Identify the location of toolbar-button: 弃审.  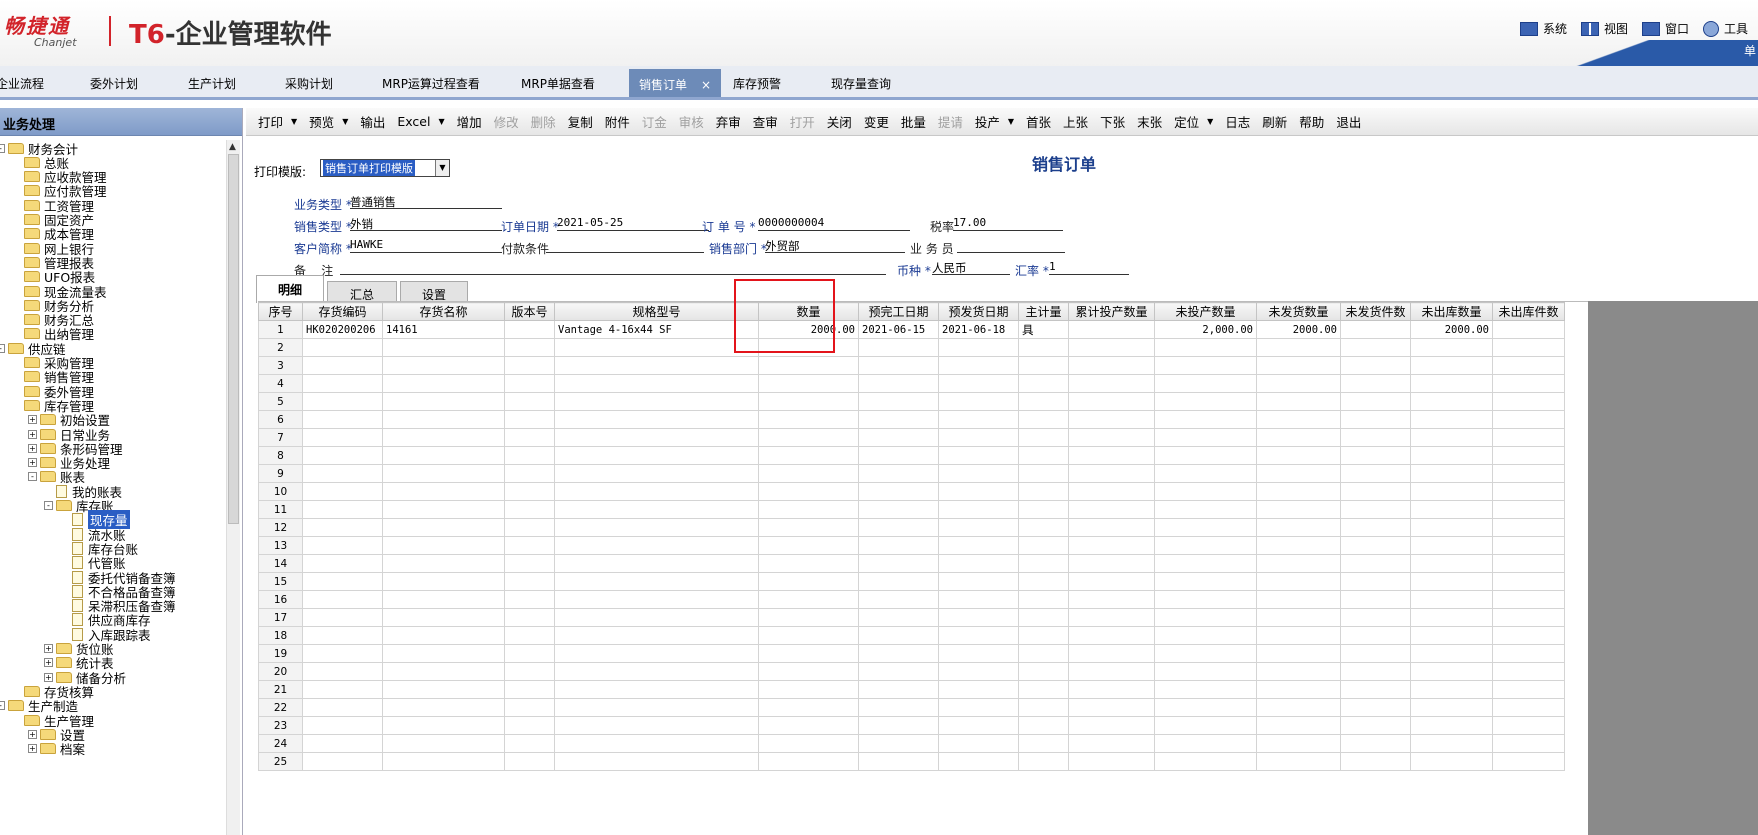
(728, 121).